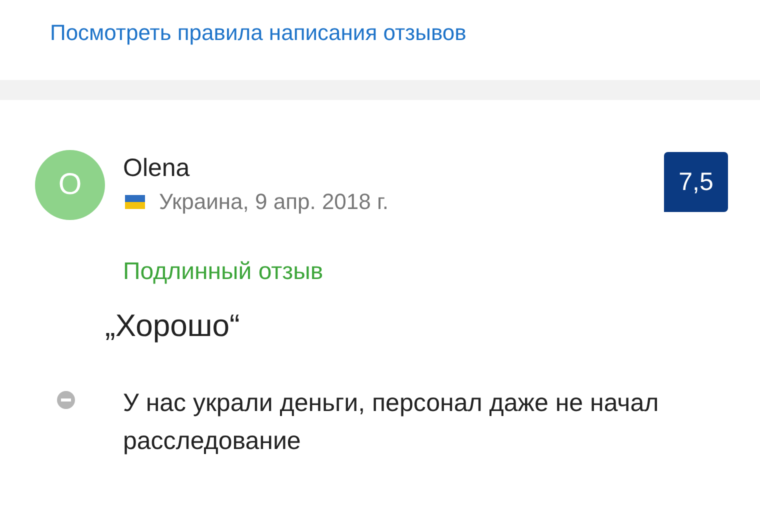 Image resolution: width=760 pixels, height=510 pixels. Describe the element at coordinates (157, 168) in the screenshot. I see `author-name: Olena` at that location.